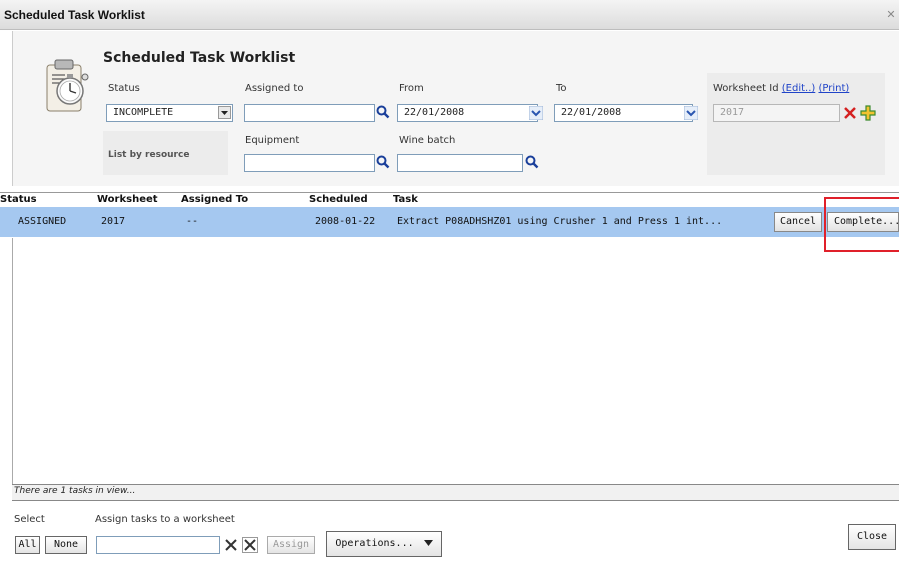 The image size is (899, 564). Describe the element at coordinates (460, 163) in the screenshot. I see `wine-batch-input` at that location.